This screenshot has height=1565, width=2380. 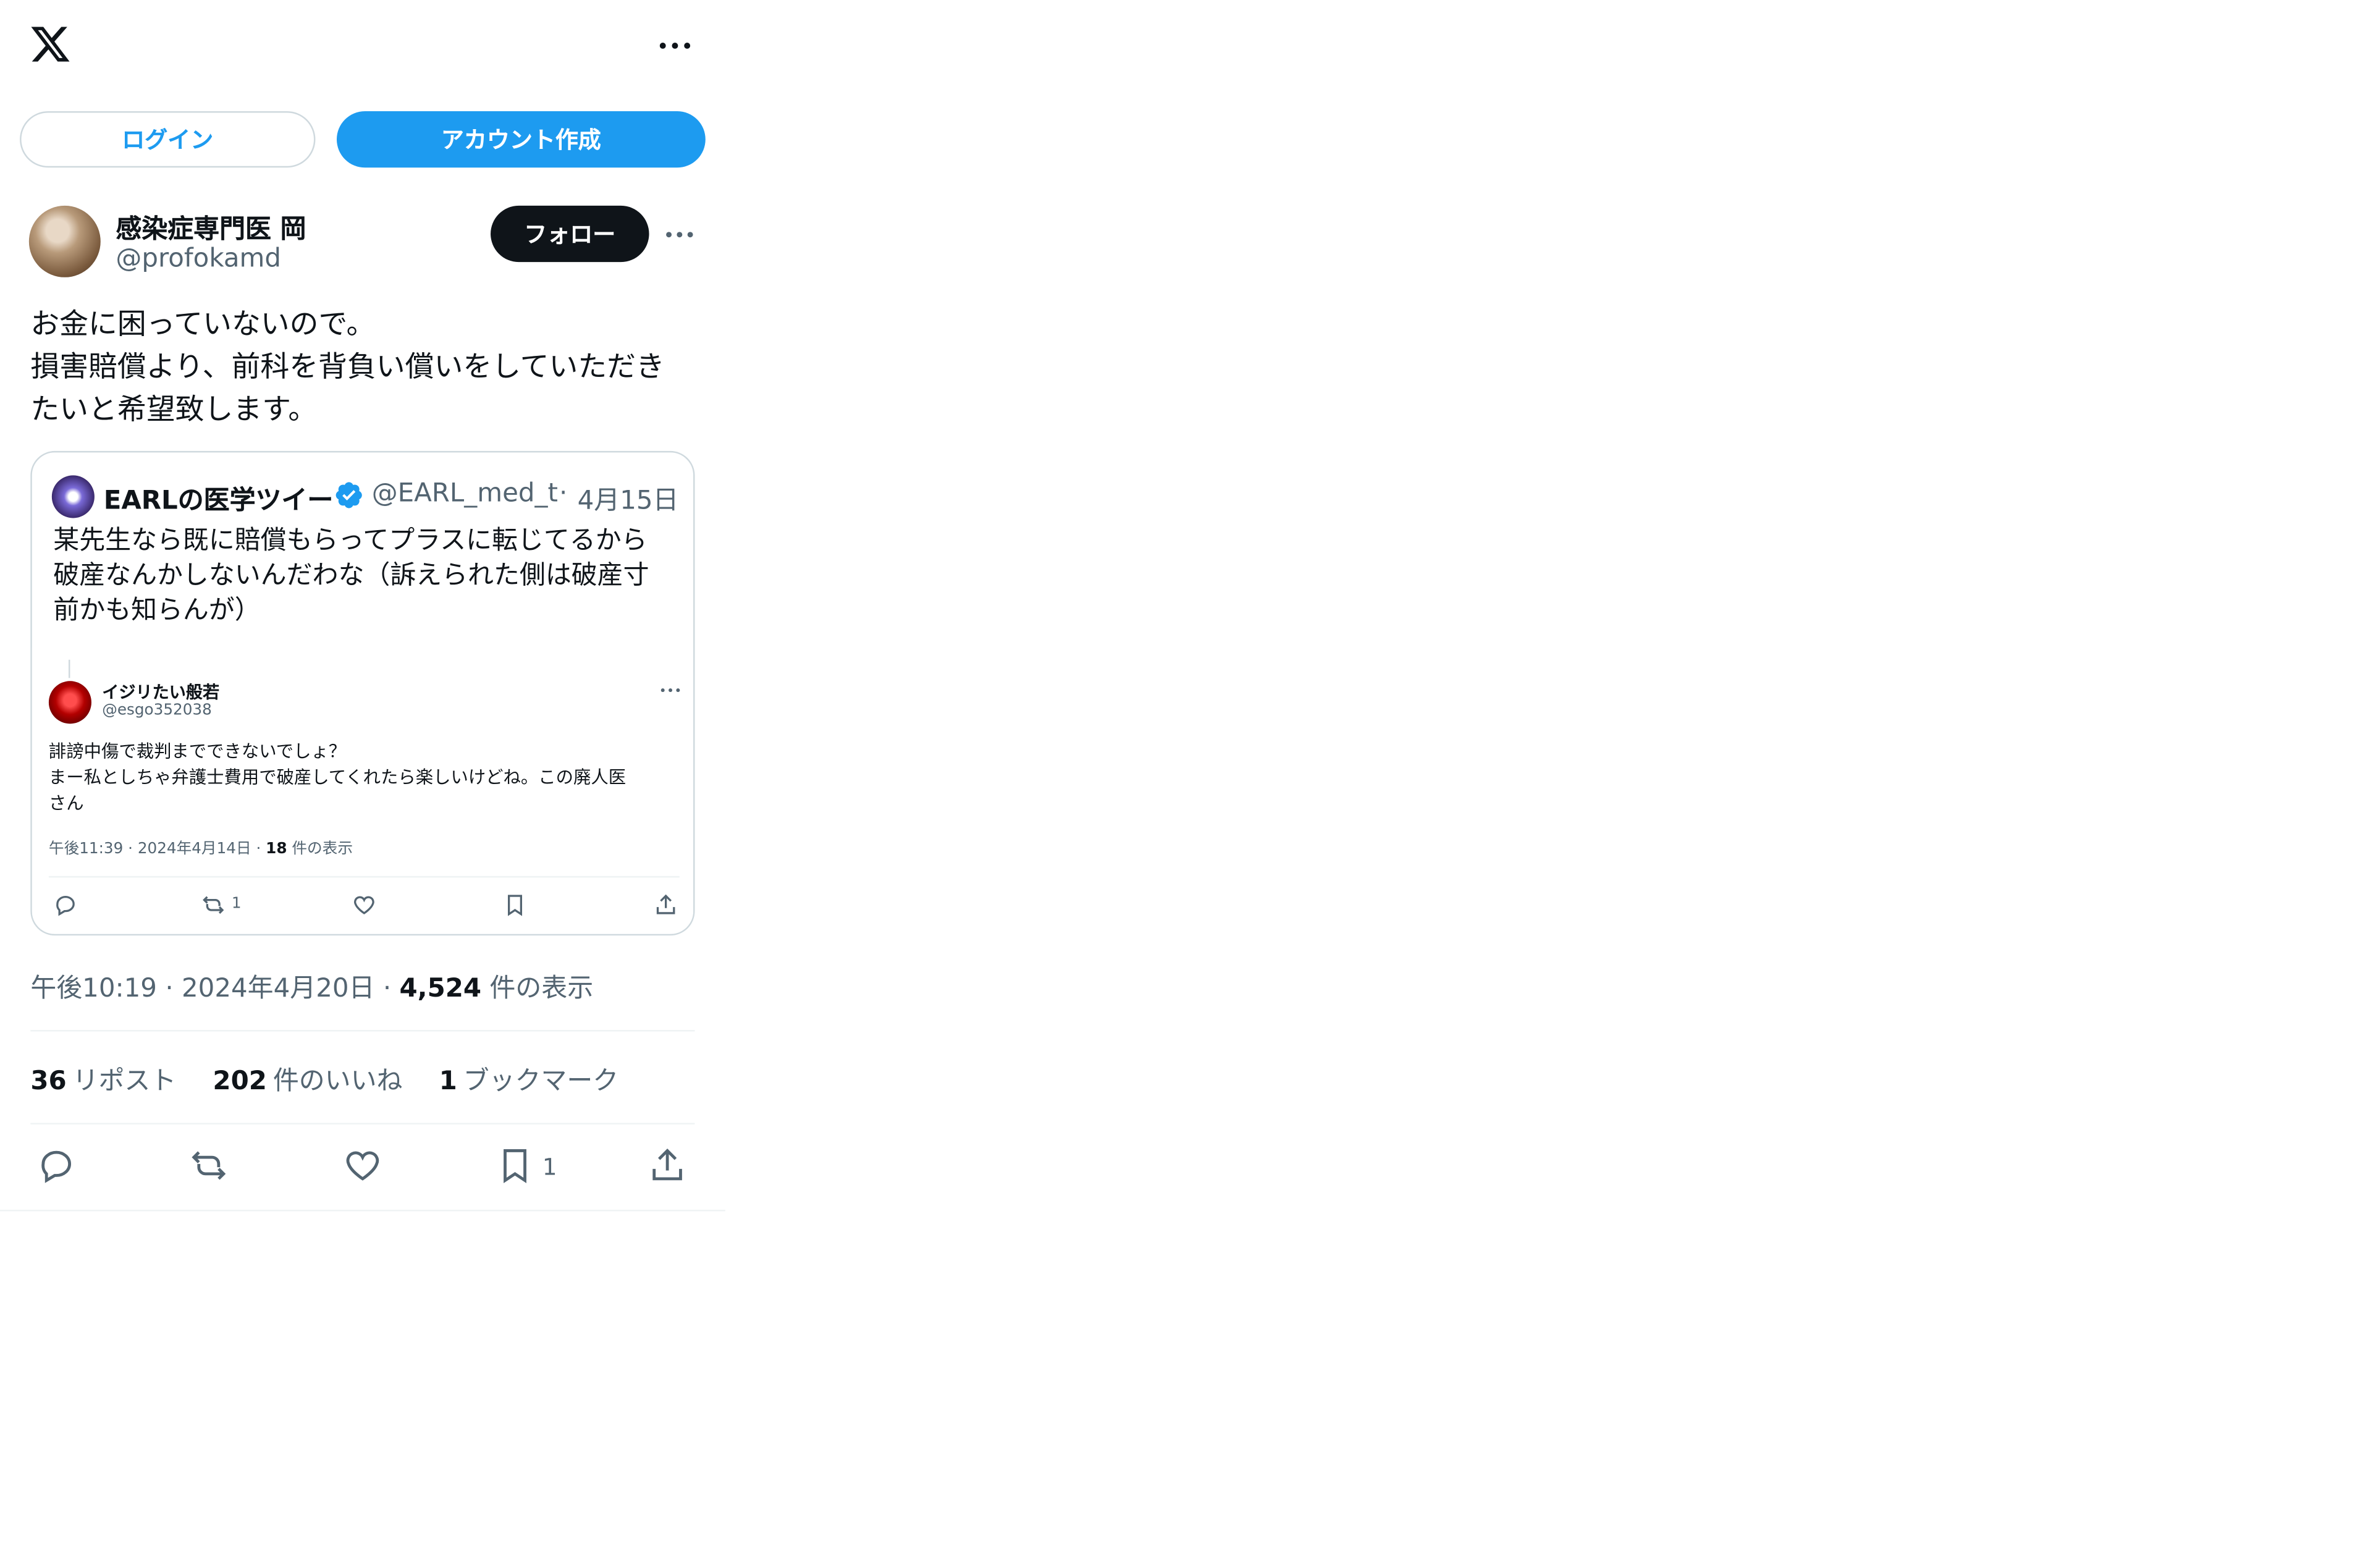 I want to click on x-logo-icon, so click(x=51, y=44).